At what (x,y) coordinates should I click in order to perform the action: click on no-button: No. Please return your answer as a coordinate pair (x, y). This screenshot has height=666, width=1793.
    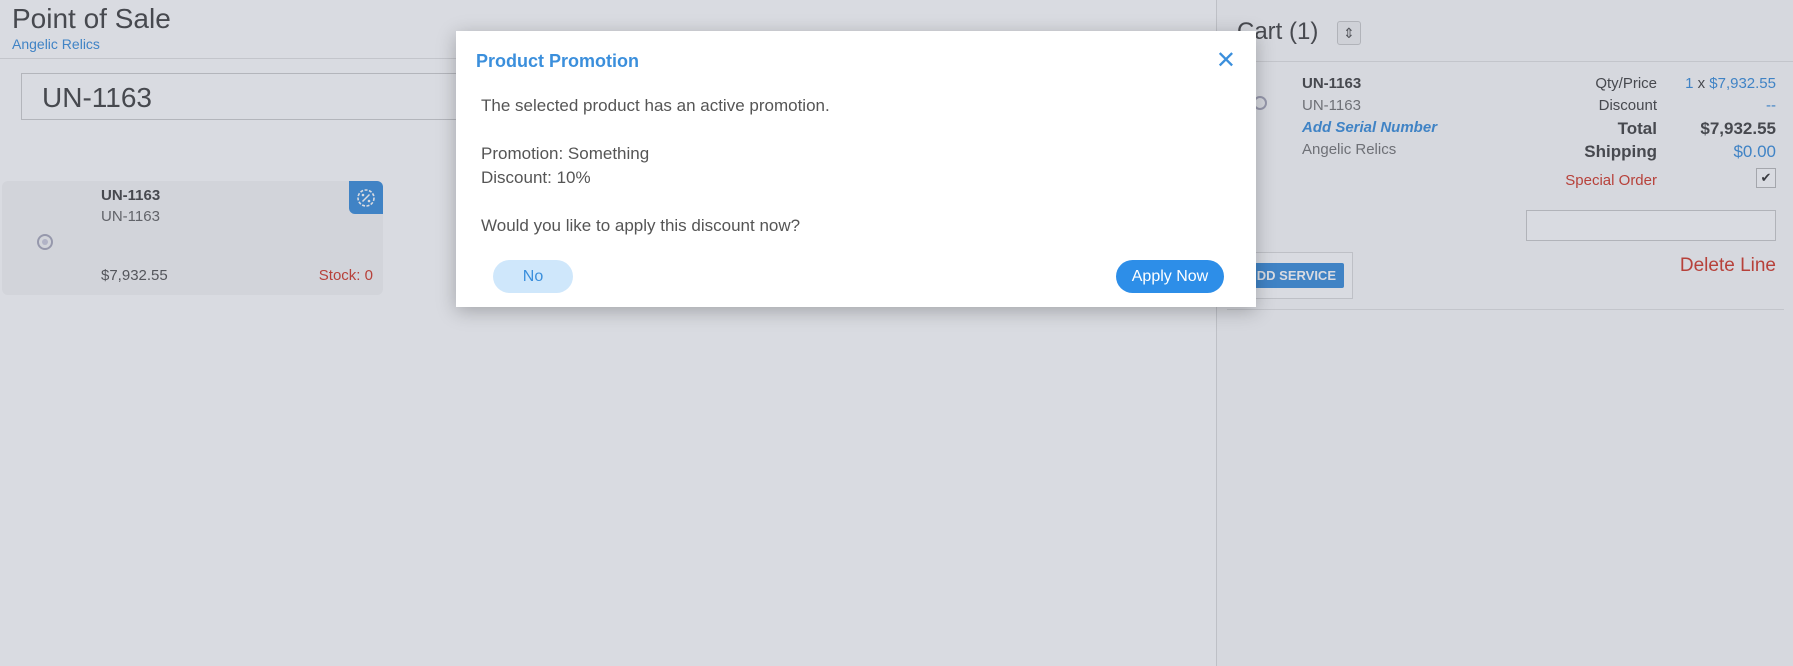
    Looking at the image, I should click on (533, 276).